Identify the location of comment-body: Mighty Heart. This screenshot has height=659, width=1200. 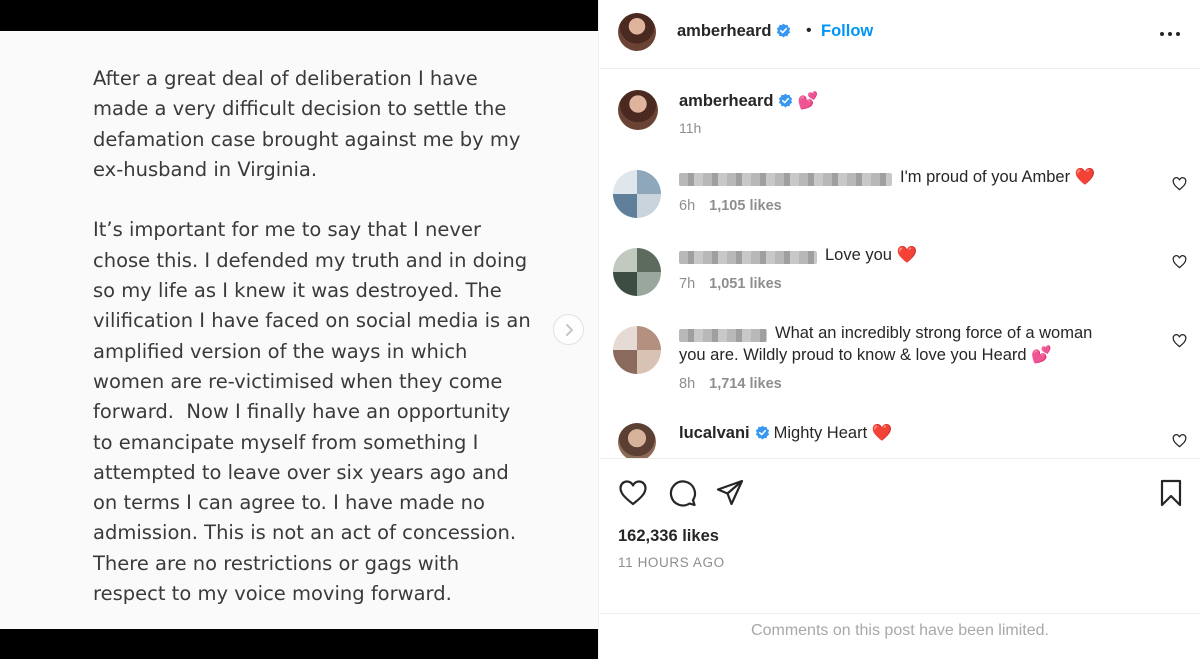
(820, 433).